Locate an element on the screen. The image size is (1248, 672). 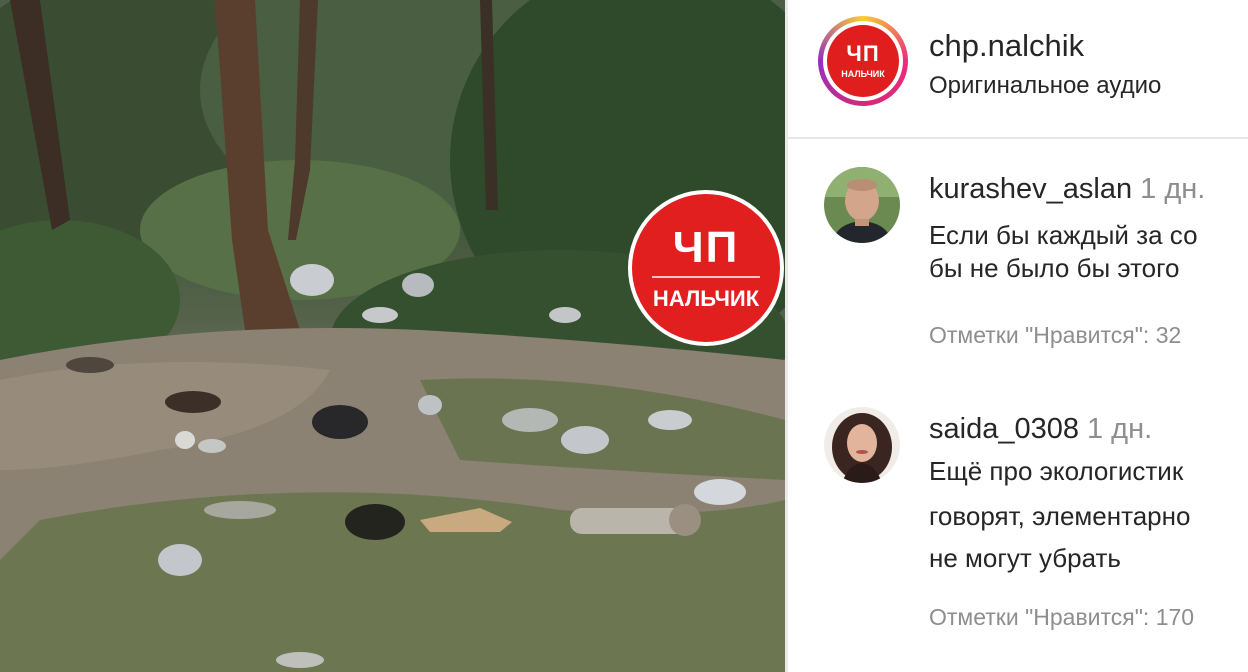
comment-line: Если бы каждый за со is located at coordinates (1063, 235).